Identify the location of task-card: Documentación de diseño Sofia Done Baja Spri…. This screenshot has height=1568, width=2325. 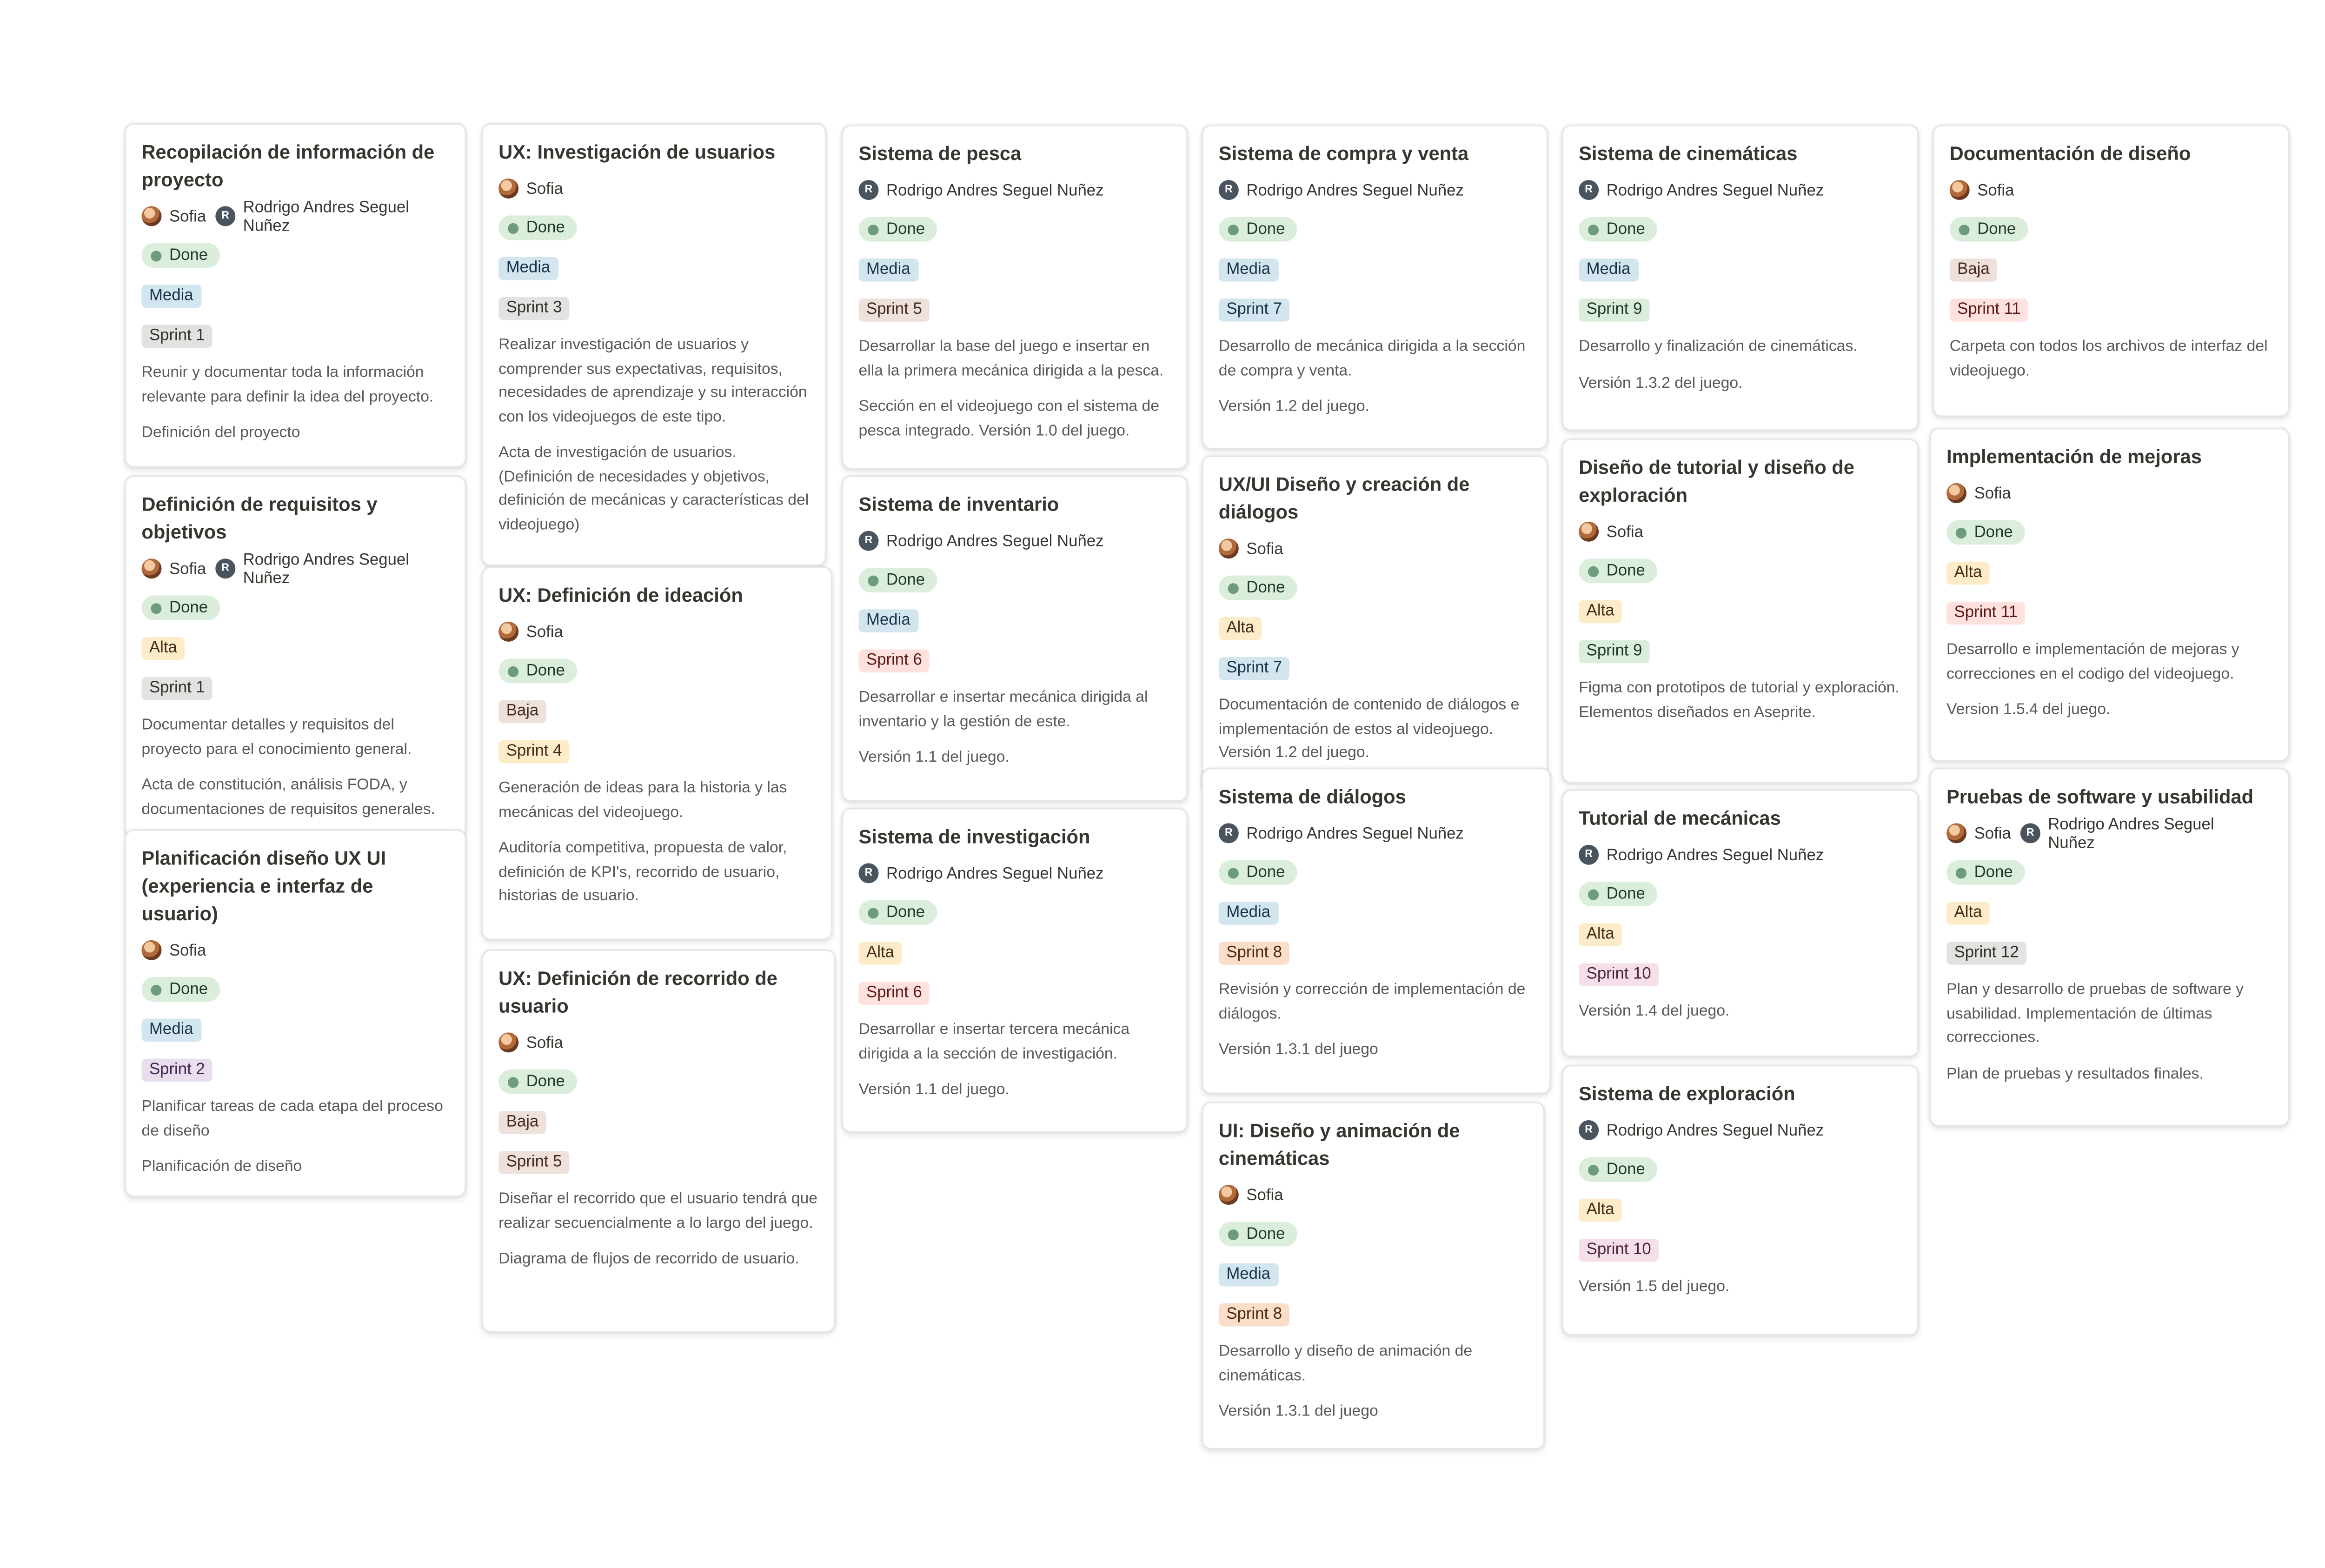
(2111, 271).